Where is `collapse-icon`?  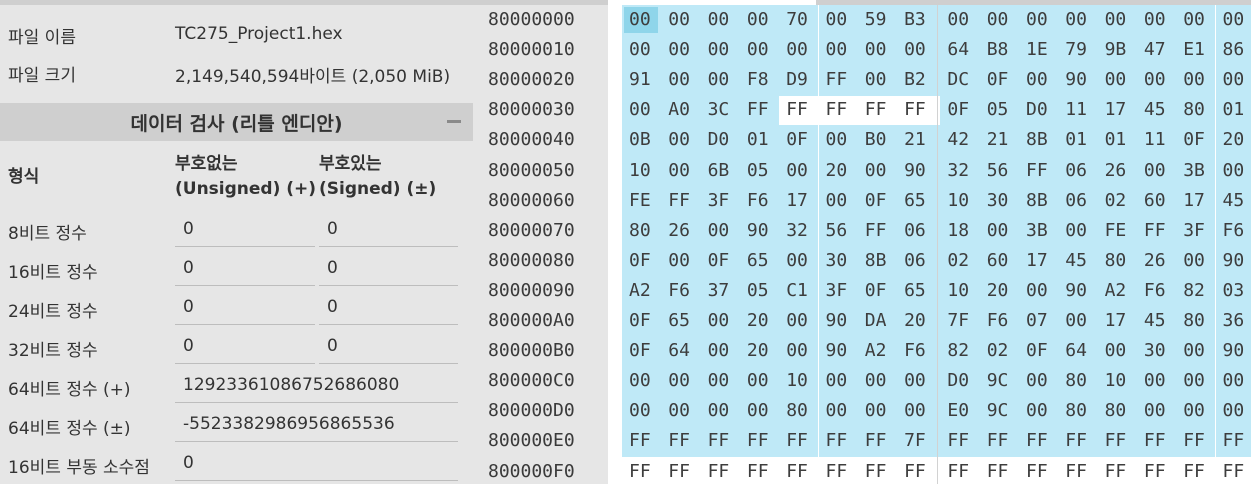 collapse-icon is located at coordinates (454, 121).